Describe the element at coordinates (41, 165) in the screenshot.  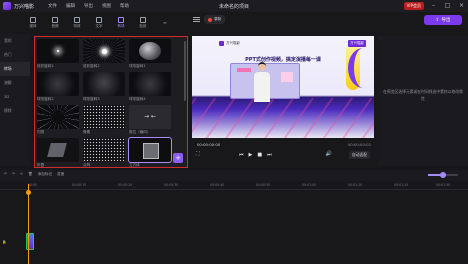
I see `transition-caption: 折叠` at that location.